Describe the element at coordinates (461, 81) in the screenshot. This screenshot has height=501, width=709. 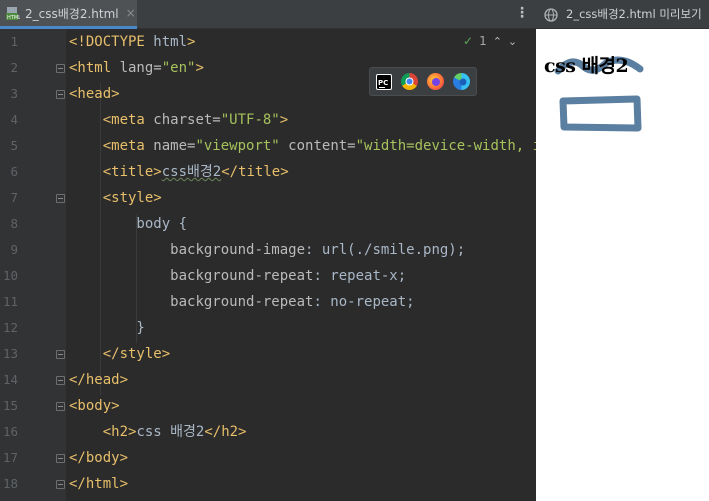
I see `edge-icon` at that location.